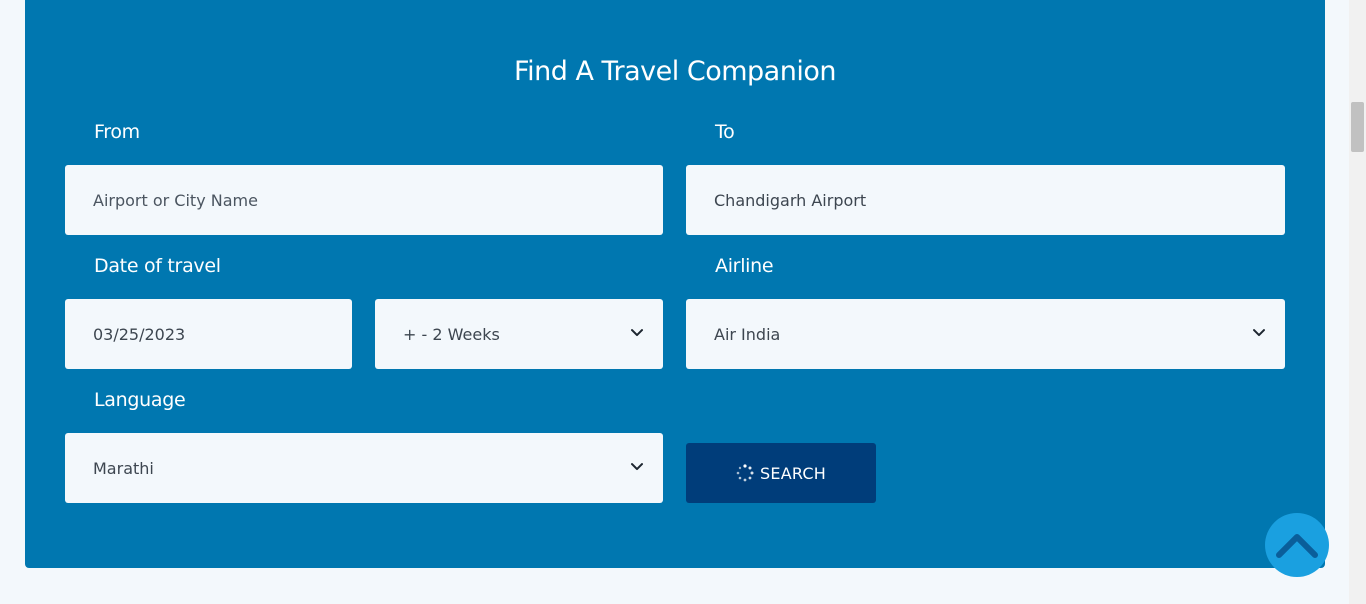  Describe the element at coordinates (123, 468) in the screenshot. I see `language-select-value: Marathi` at that location.